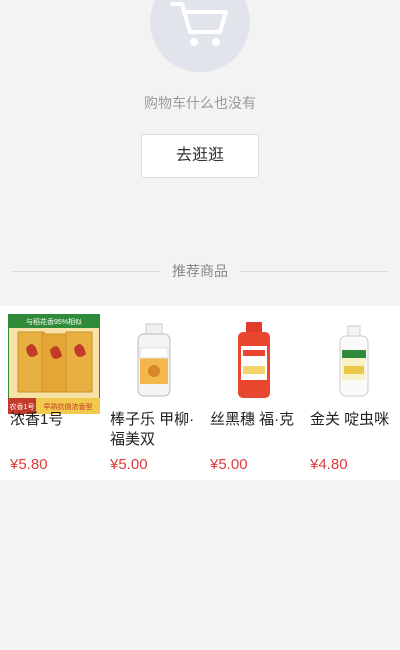 The height and width of the screenshot is (650, 400). What do you see at coordinates (29, 464) in the screenshot?
I see `product-price: ¥5.80` at bounding box center [29, 464].